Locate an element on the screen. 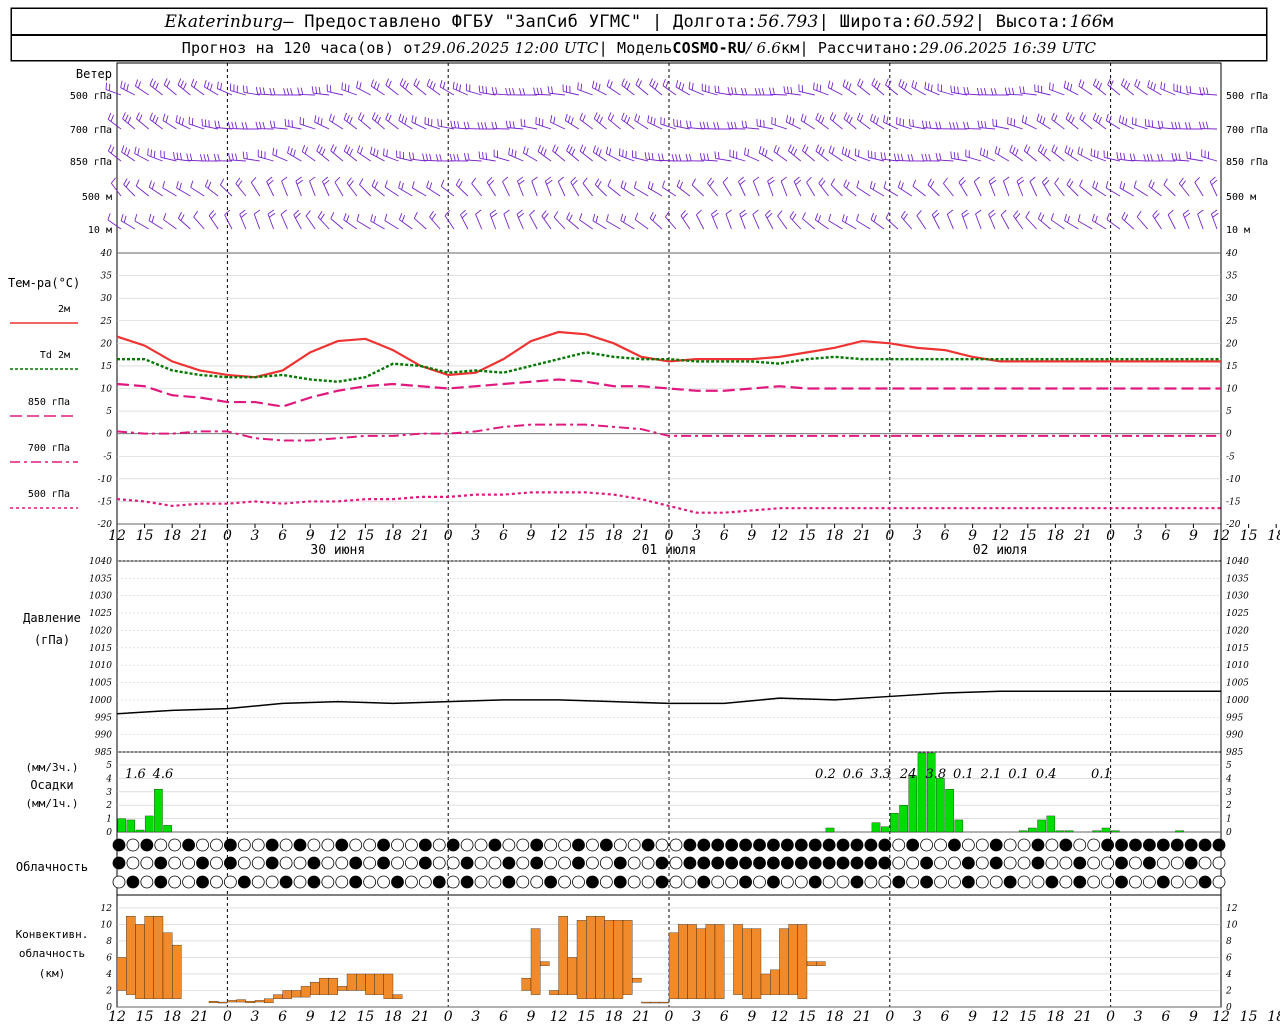 This screenshot has height=1024, width=1280. precip-bar is located at coordinates (931, 792).